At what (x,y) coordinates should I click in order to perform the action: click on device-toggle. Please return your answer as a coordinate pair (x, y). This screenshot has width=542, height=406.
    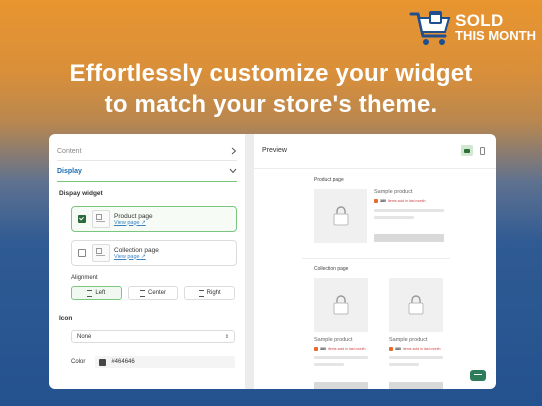
    Looking at the image, I should click on (474, 150).